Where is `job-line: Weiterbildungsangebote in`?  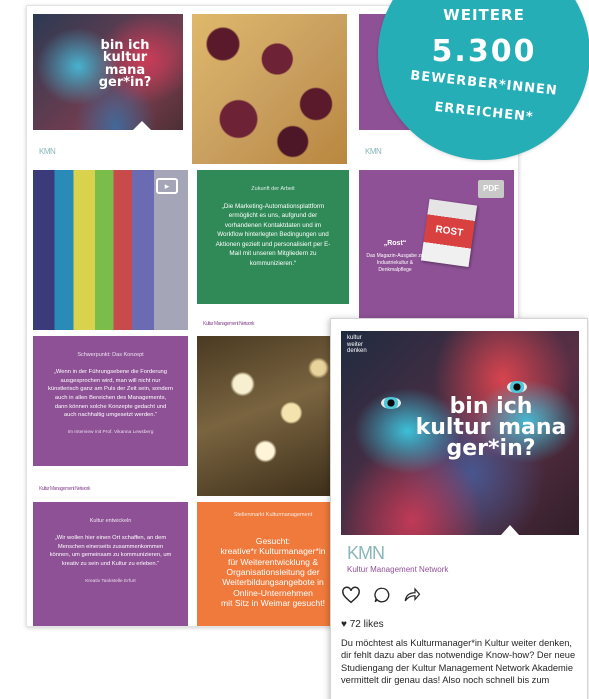
job-line: Weiterbildungsangebote in is located at coordinates (273, 582).